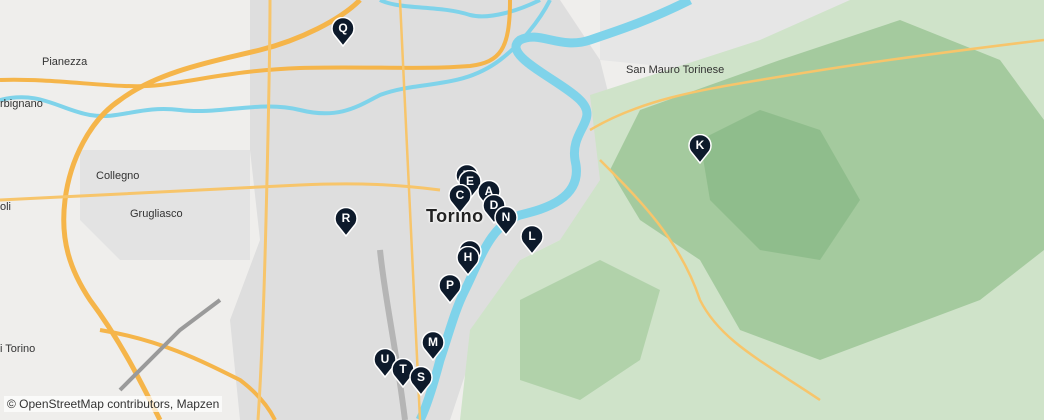 This screenshot has height=420, width=1044. I want to click on marker-label: S, so click(420, 377).